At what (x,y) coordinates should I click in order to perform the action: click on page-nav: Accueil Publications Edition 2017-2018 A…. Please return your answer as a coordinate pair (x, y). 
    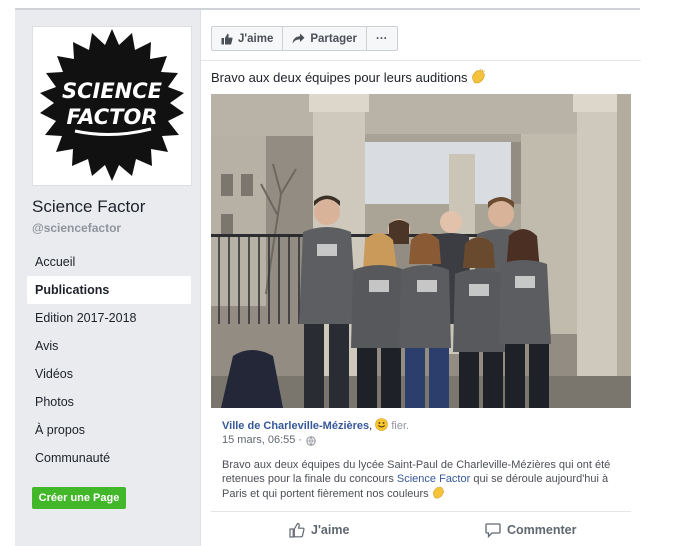
    Looking at the image, I should click on (109, 360).